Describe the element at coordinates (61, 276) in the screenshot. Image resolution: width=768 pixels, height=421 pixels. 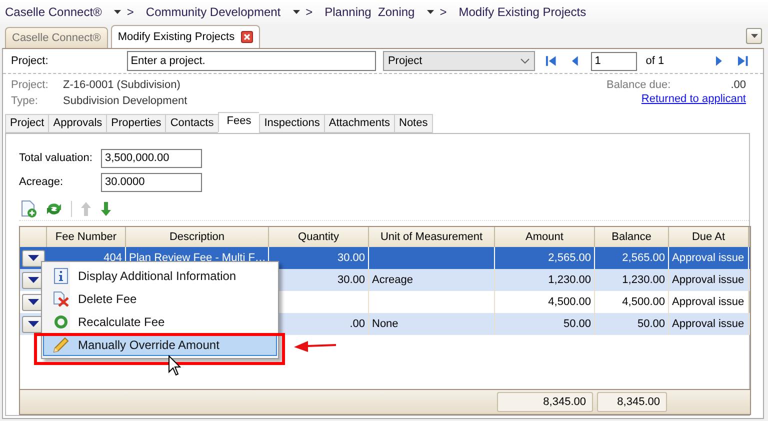
I see `info-icon` at that location.